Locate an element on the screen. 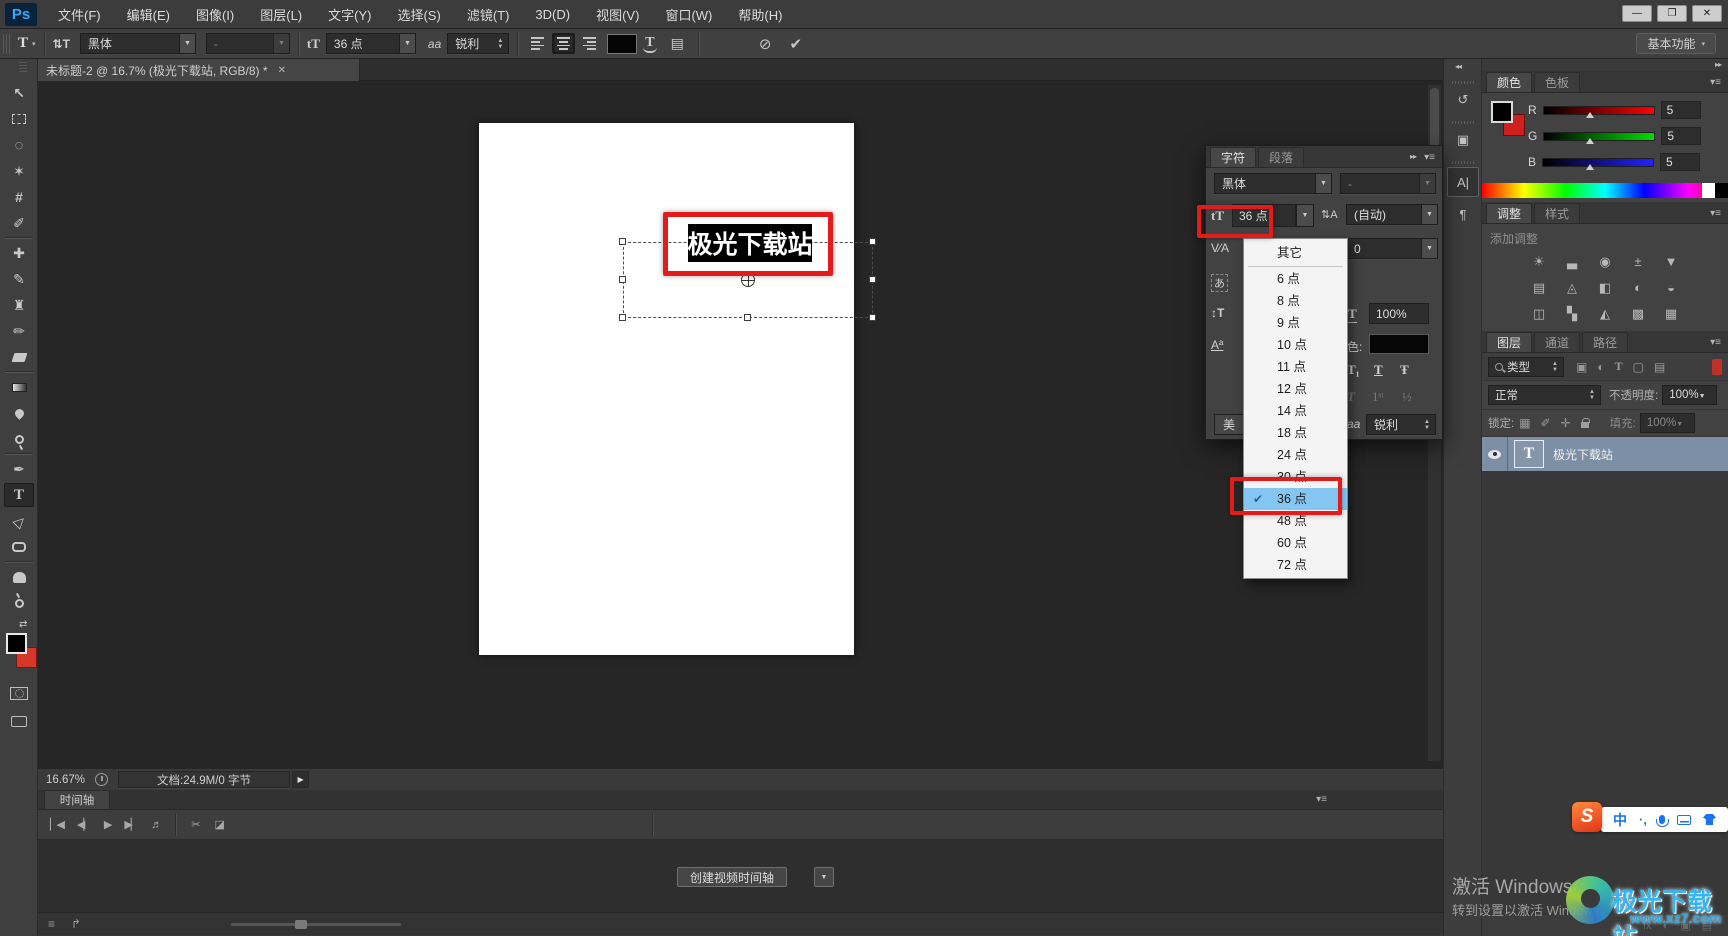 This screenshot has width=1728, height=936. size-option-selected: ✔ 36 点 is located at coordinates (1295, 499).